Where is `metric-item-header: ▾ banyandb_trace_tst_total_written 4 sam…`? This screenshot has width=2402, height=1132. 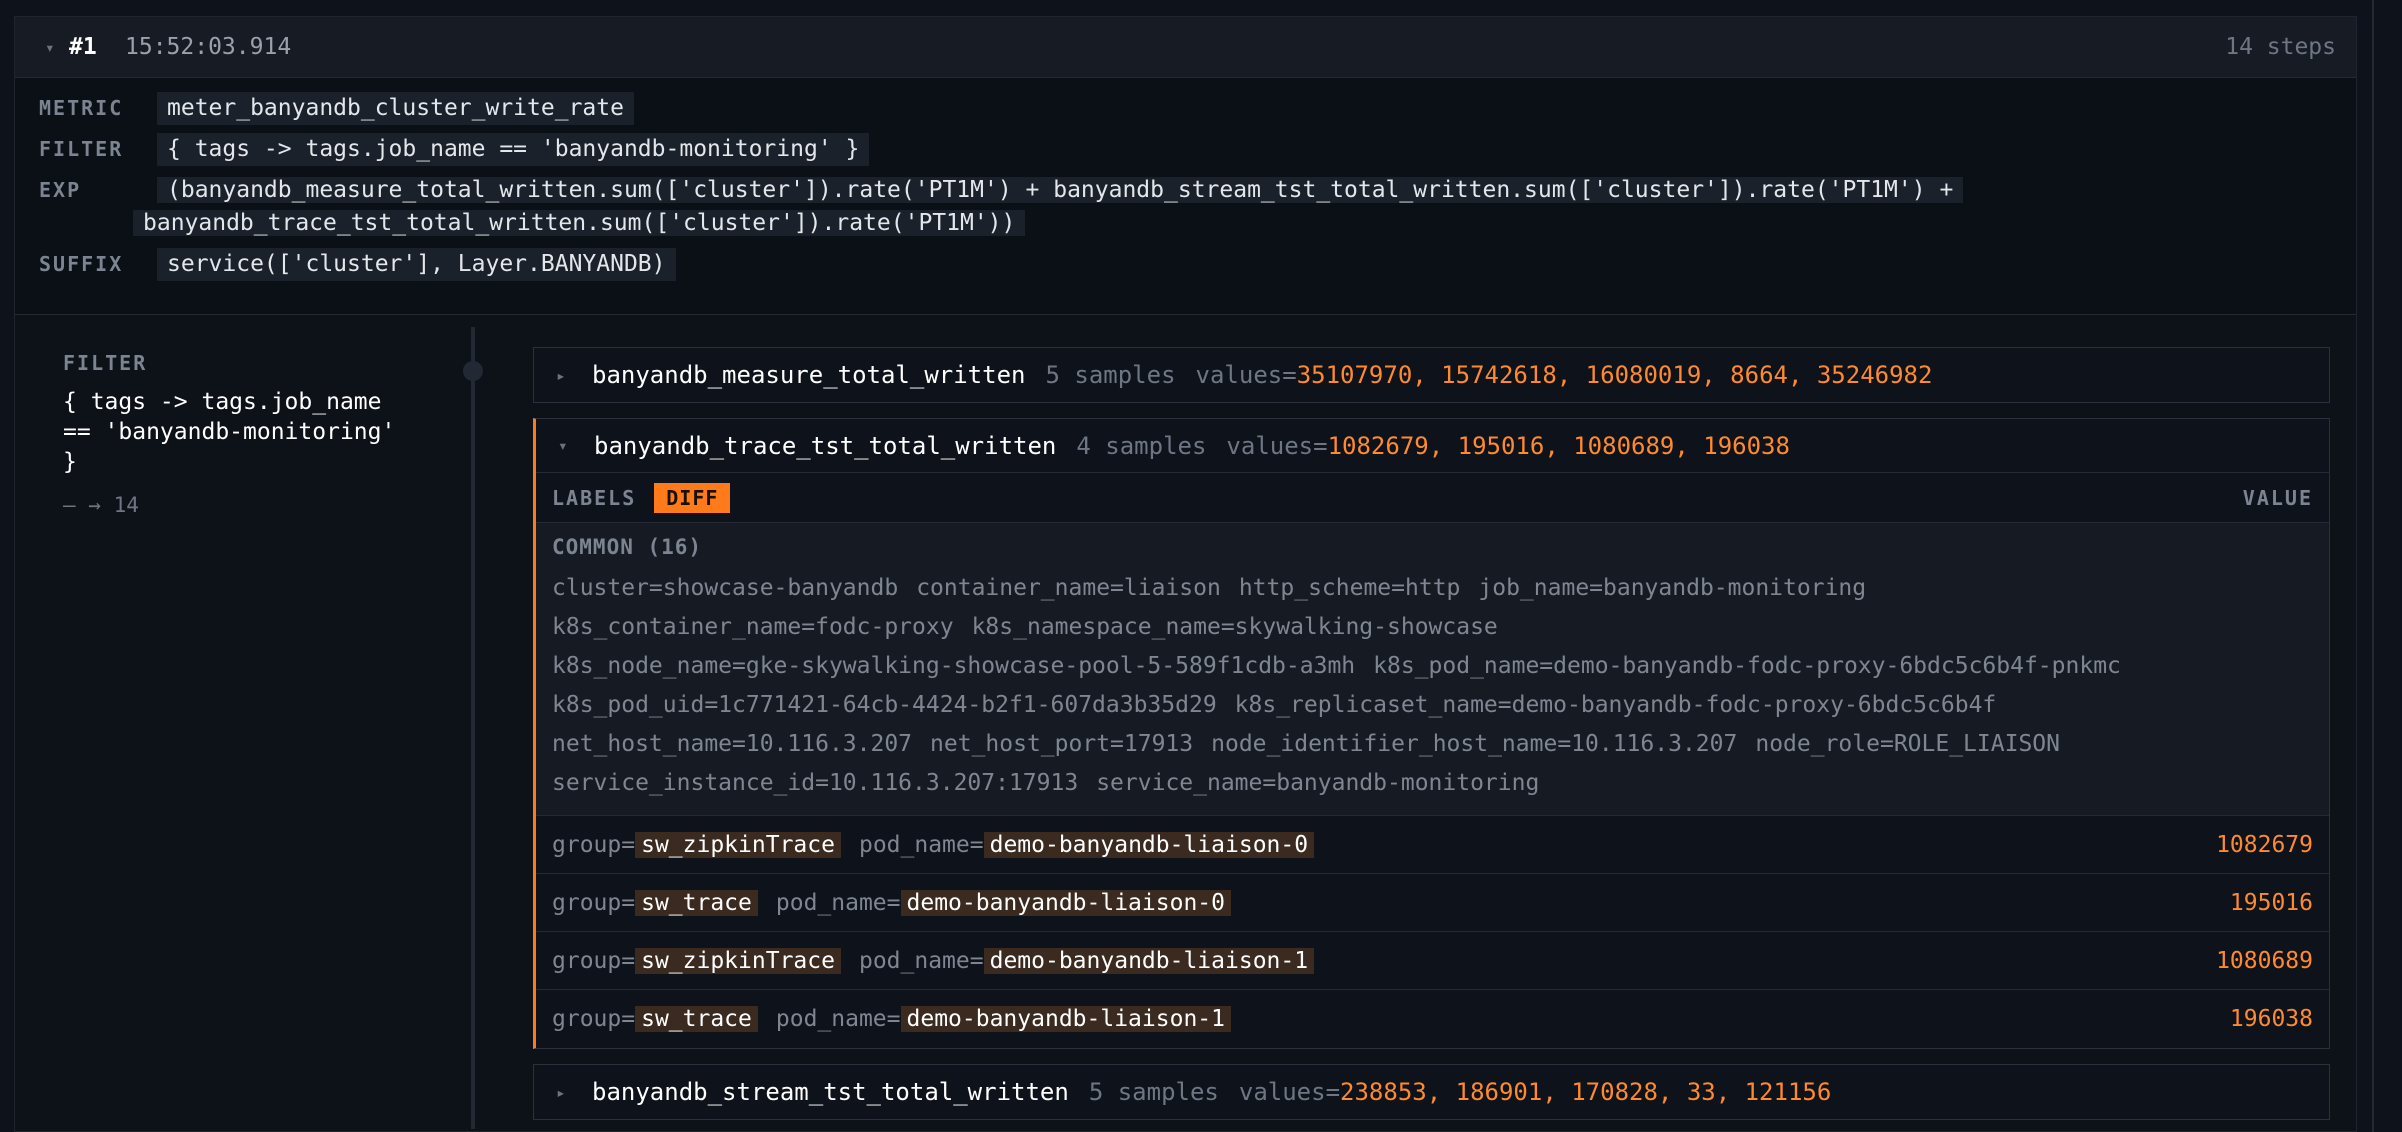 metric-item-header: ▾ banyandb_trace_tst_total_written 4 sam… is located at coordinates (1432, 446).